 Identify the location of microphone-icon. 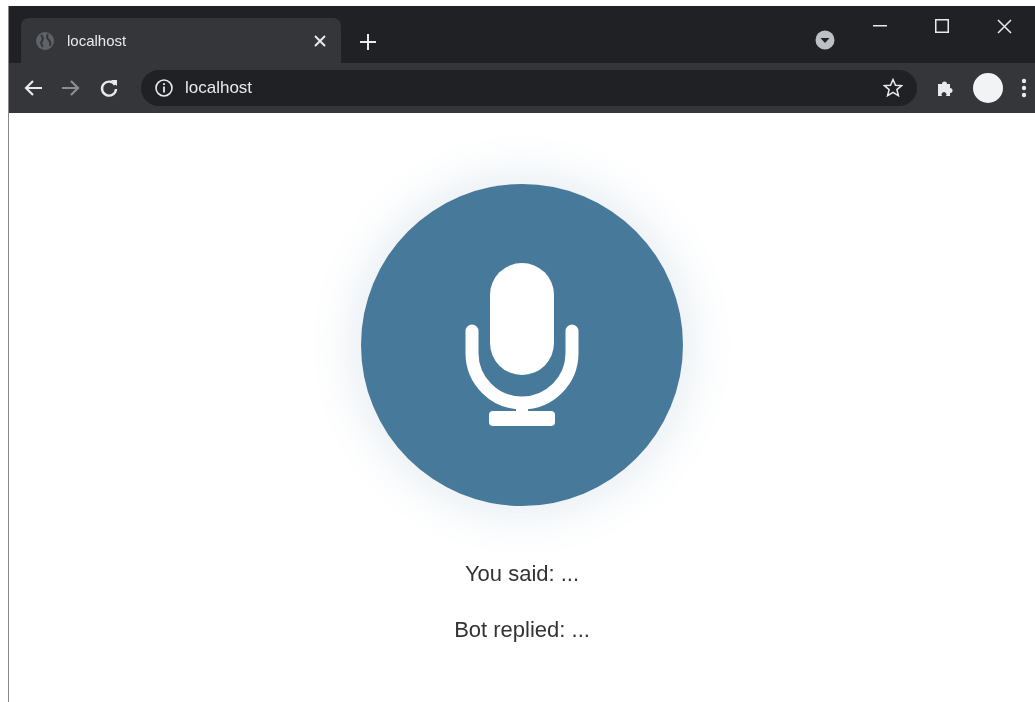
(522, 345).